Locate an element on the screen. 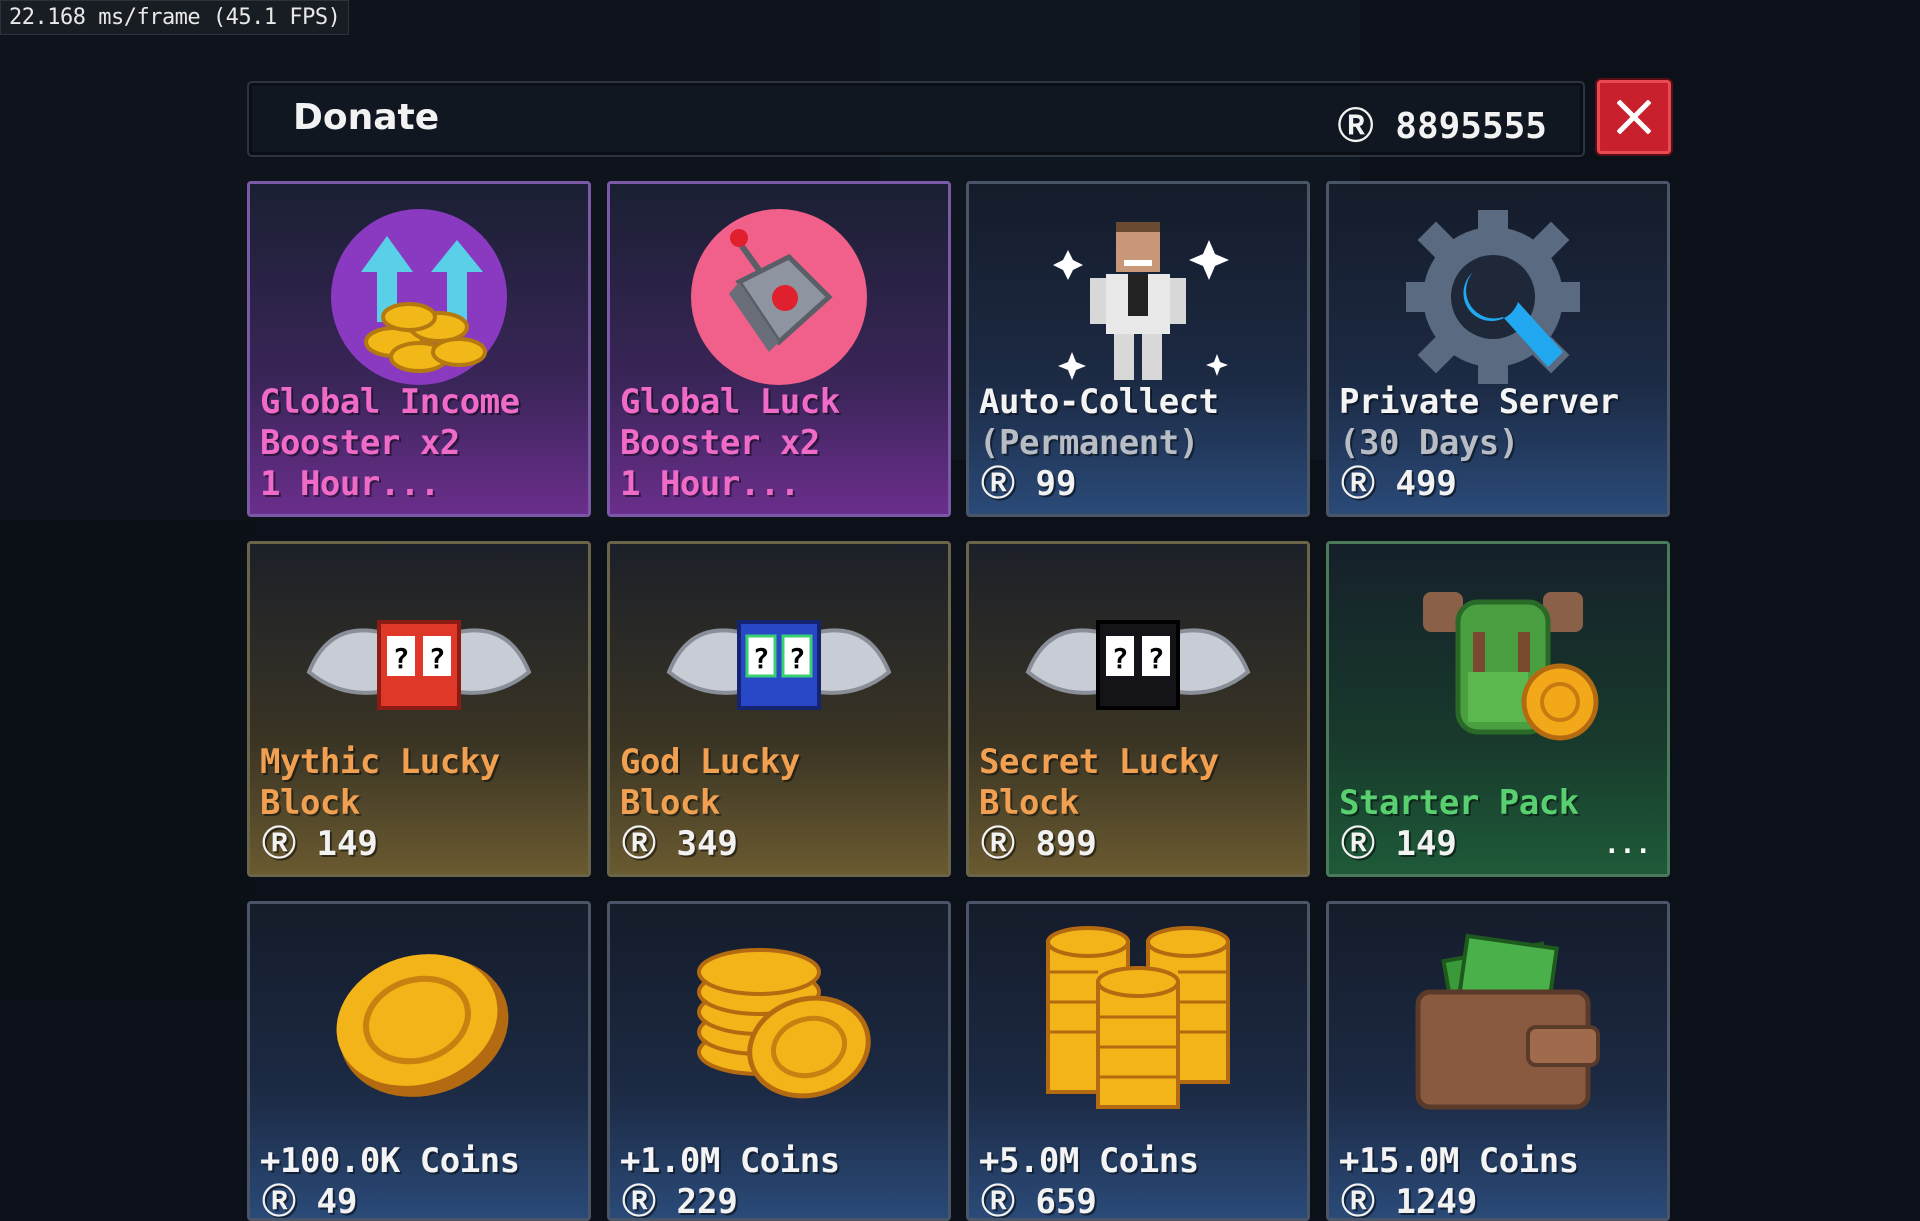  item-title: Auto-Collect is located at coordinates (1099, 402).